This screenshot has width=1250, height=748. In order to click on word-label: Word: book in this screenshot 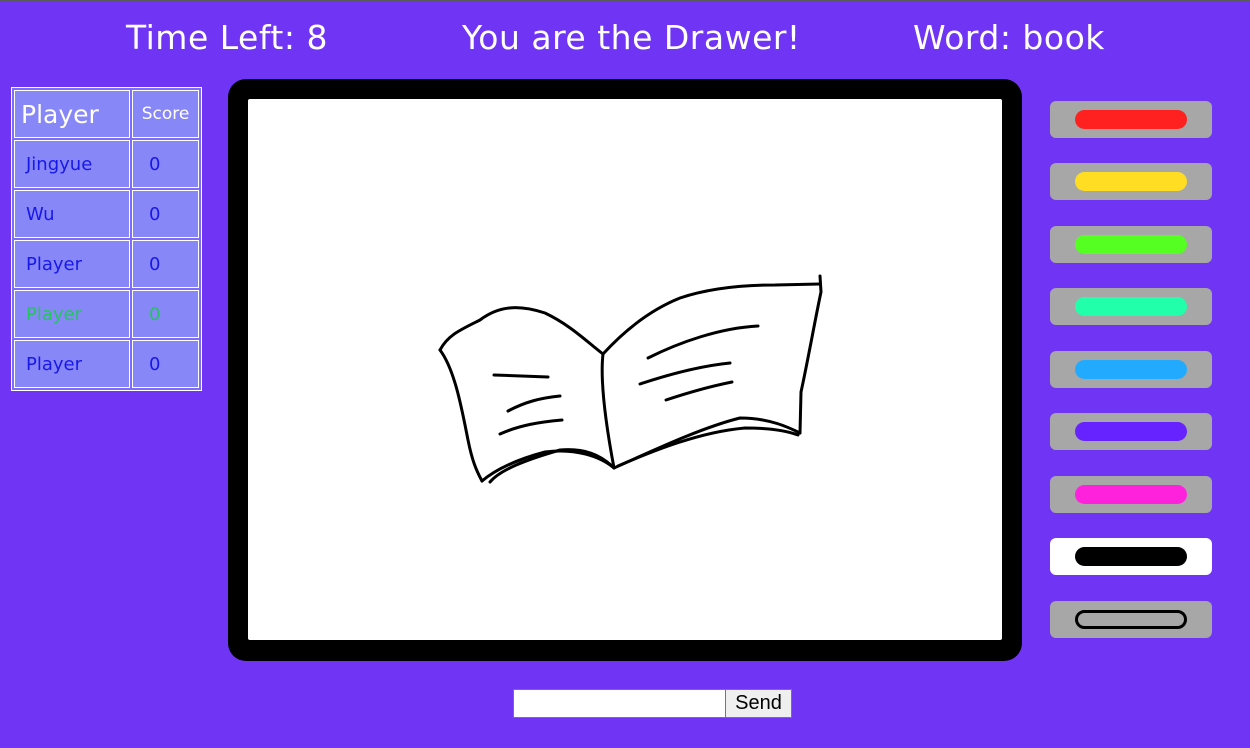, I will do `click(1009, 37)`.